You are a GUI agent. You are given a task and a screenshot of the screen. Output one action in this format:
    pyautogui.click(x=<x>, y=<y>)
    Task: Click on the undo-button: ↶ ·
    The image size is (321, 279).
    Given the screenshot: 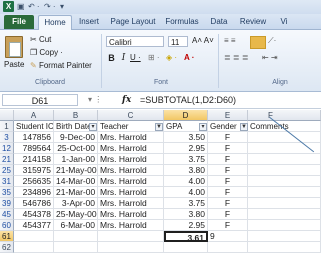 What is the action you would take?
    pyautogui.click(x=34, y=7)
    